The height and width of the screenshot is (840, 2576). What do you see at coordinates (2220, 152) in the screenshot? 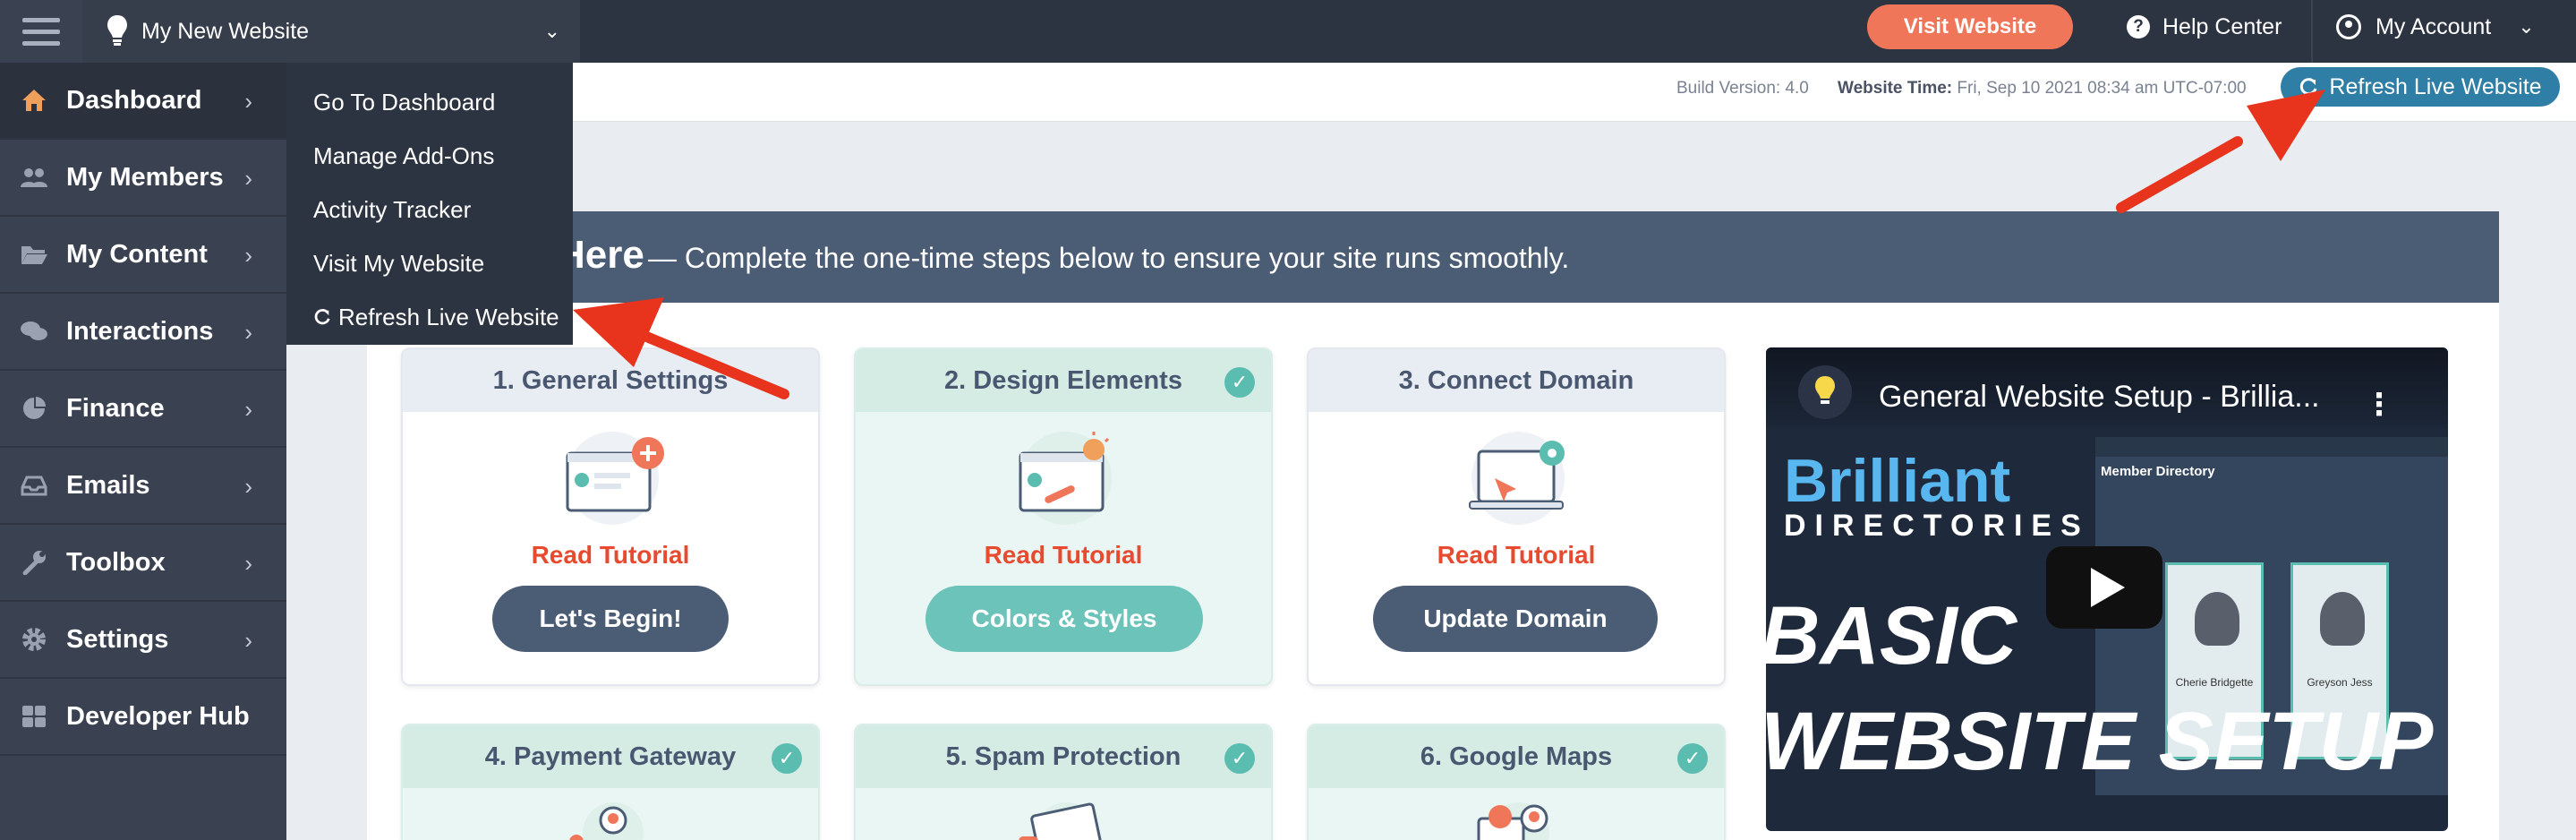
I see `arrow-to-top-refresh` at bounding box center [2220, 152].